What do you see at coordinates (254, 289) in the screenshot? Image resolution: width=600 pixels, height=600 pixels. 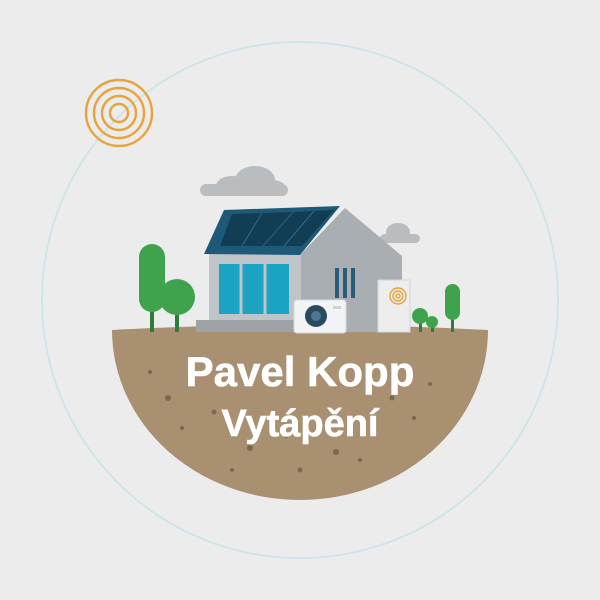 I see `window` at bounding box center [254, 289].